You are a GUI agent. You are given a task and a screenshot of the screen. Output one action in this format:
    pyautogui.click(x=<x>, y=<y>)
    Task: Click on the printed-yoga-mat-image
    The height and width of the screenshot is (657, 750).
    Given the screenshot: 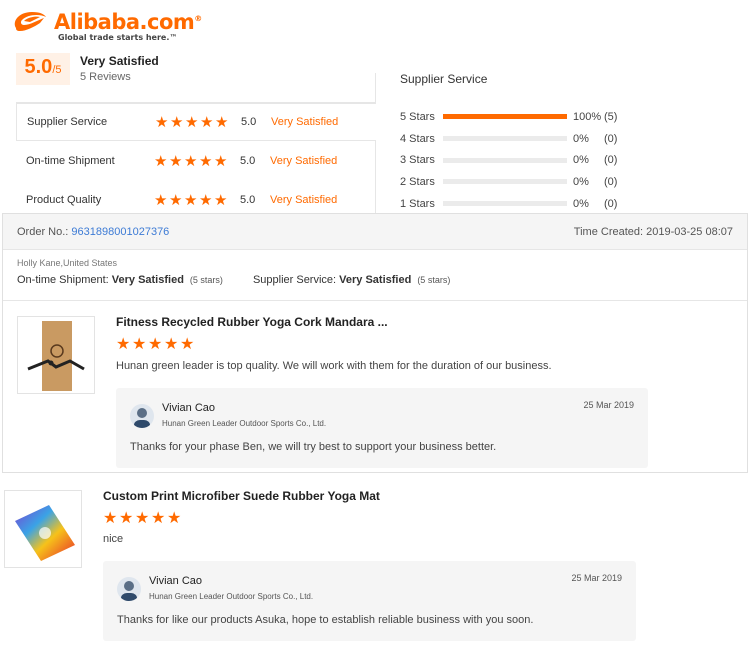 What is the action you would take?
    pyautogui.click(x=43, y=529)
    